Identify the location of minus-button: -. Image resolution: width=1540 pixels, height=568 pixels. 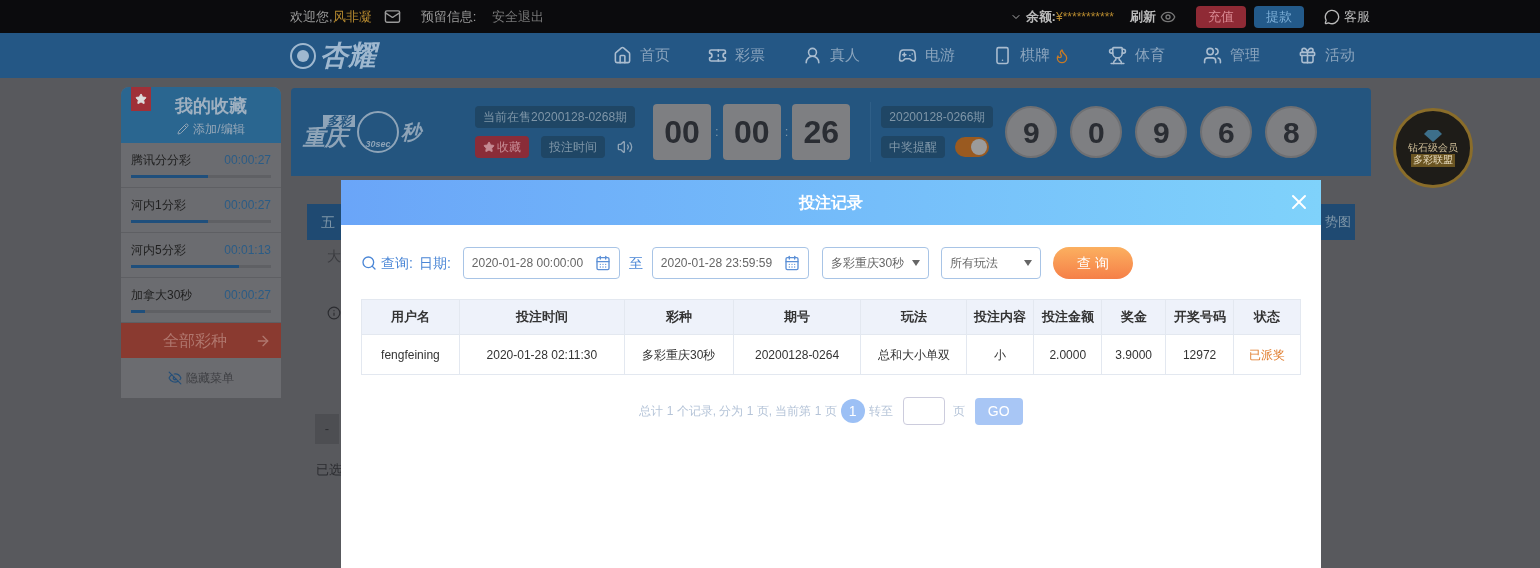
(327, 429).